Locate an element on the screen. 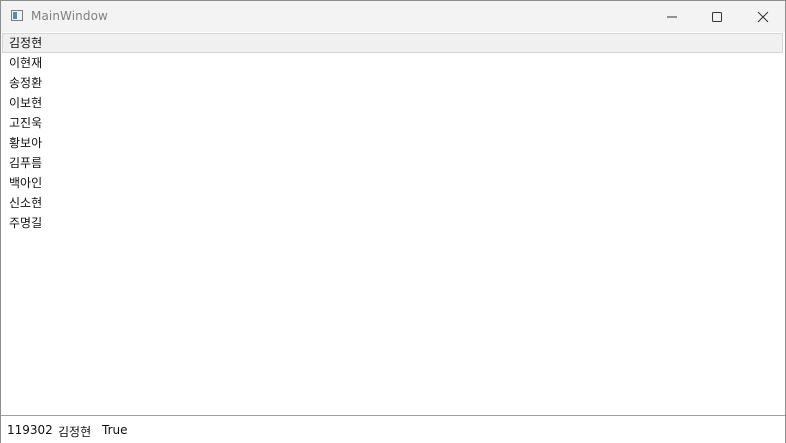  status-name: 김정현 is located at coordinates (75, 432).